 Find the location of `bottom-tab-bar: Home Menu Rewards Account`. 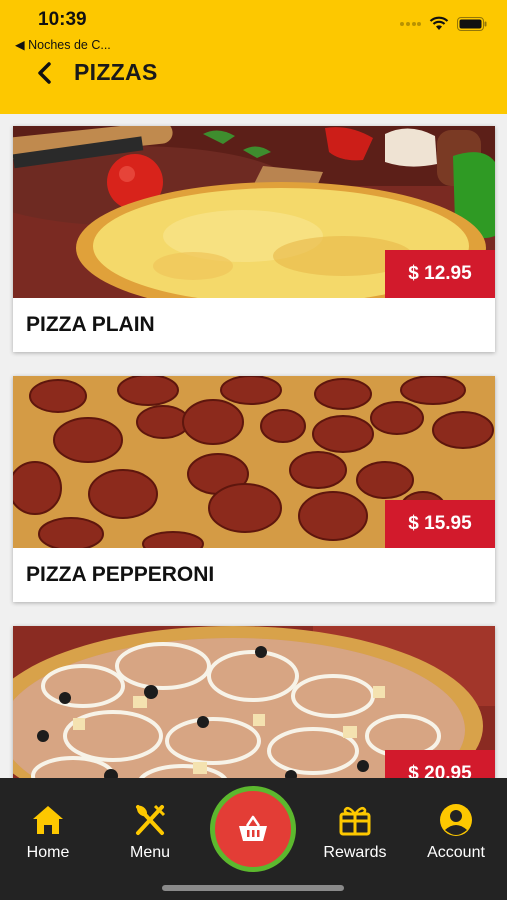

bottom-tab-bar: Home Menu Rewards Account is located at coordinates (253, 839).